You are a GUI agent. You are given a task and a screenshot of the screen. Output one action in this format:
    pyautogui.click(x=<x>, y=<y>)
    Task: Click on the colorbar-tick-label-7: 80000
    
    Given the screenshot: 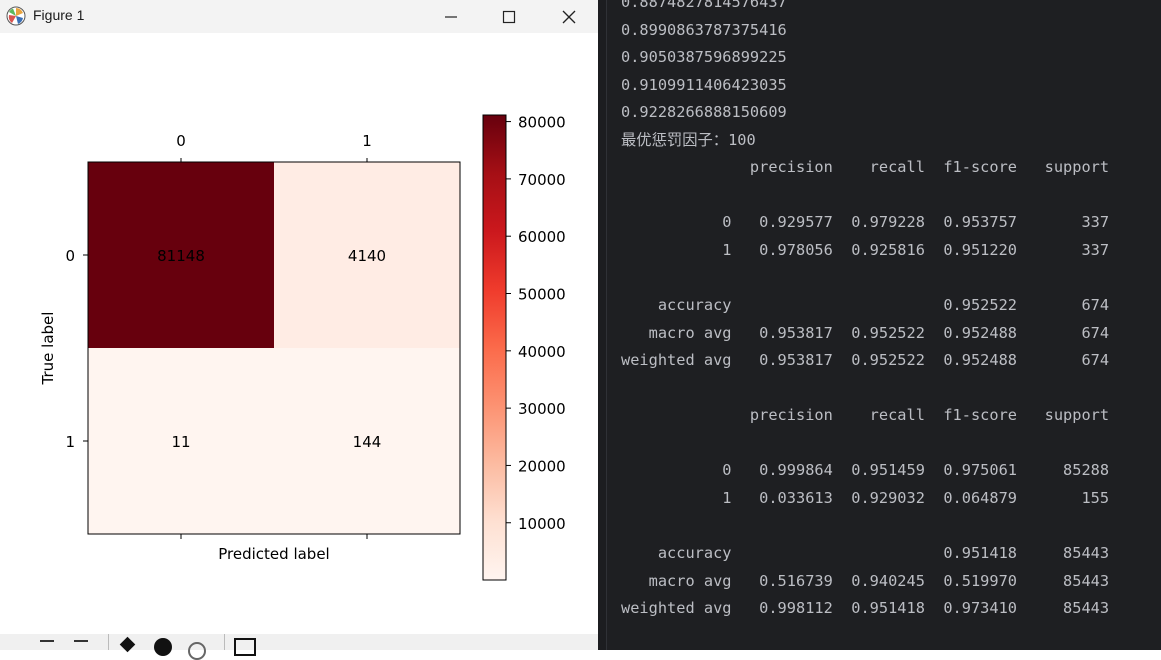 What is the action you would take?
    pyautogui.click(x=542, y=123)
    